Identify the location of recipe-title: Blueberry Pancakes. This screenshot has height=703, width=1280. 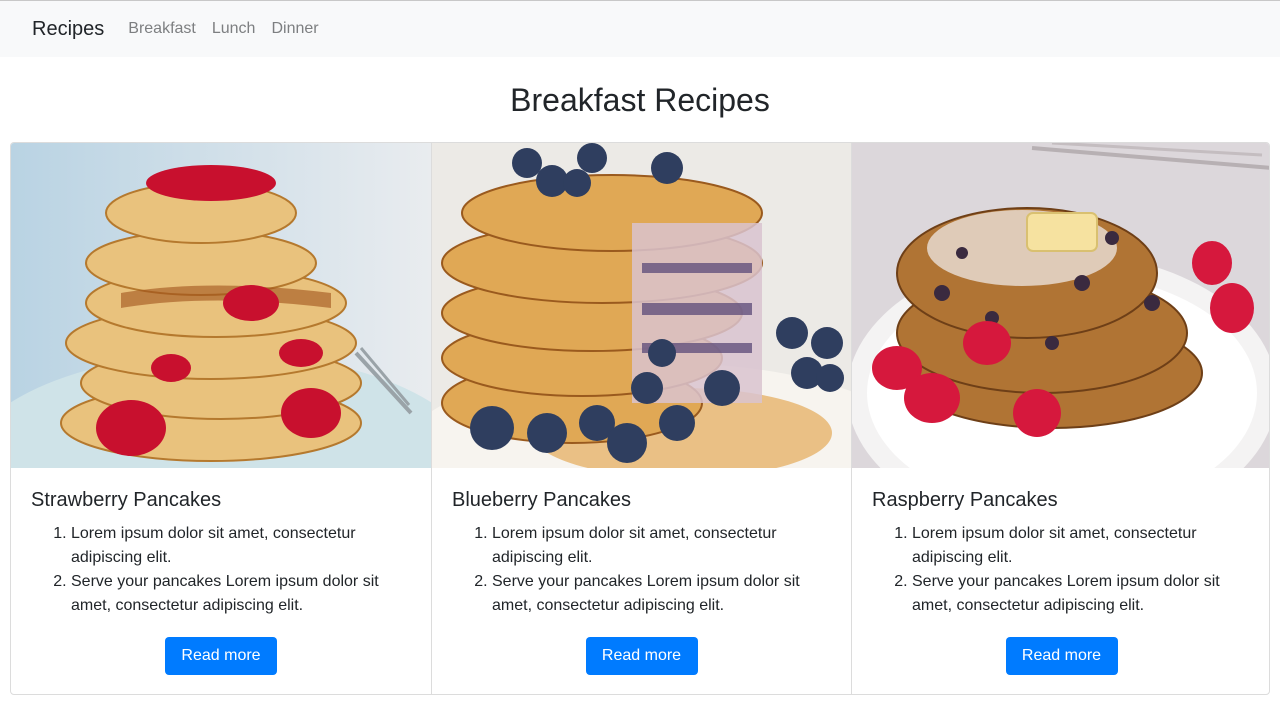
(541, 500).